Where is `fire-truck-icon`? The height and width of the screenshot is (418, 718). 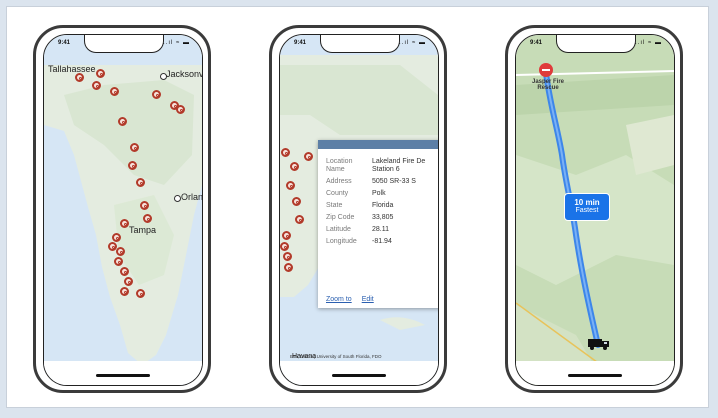
fire-truck-icon is located at coordinates (599, 343).